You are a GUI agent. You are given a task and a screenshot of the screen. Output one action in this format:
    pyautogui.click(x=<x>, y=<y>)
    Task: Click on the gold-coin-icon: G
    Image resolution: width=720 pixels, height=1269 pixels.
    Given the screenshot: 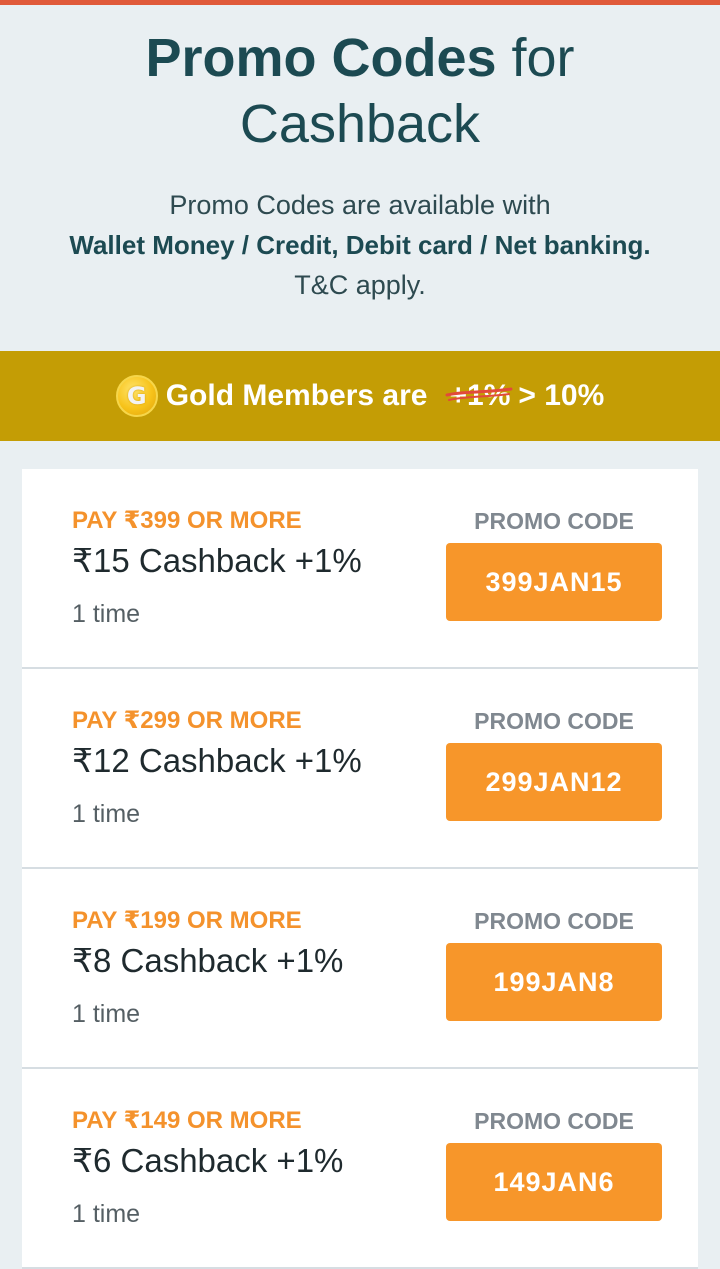 What is the action you would take?
    pyautogui.click(x=136, y=396)
    